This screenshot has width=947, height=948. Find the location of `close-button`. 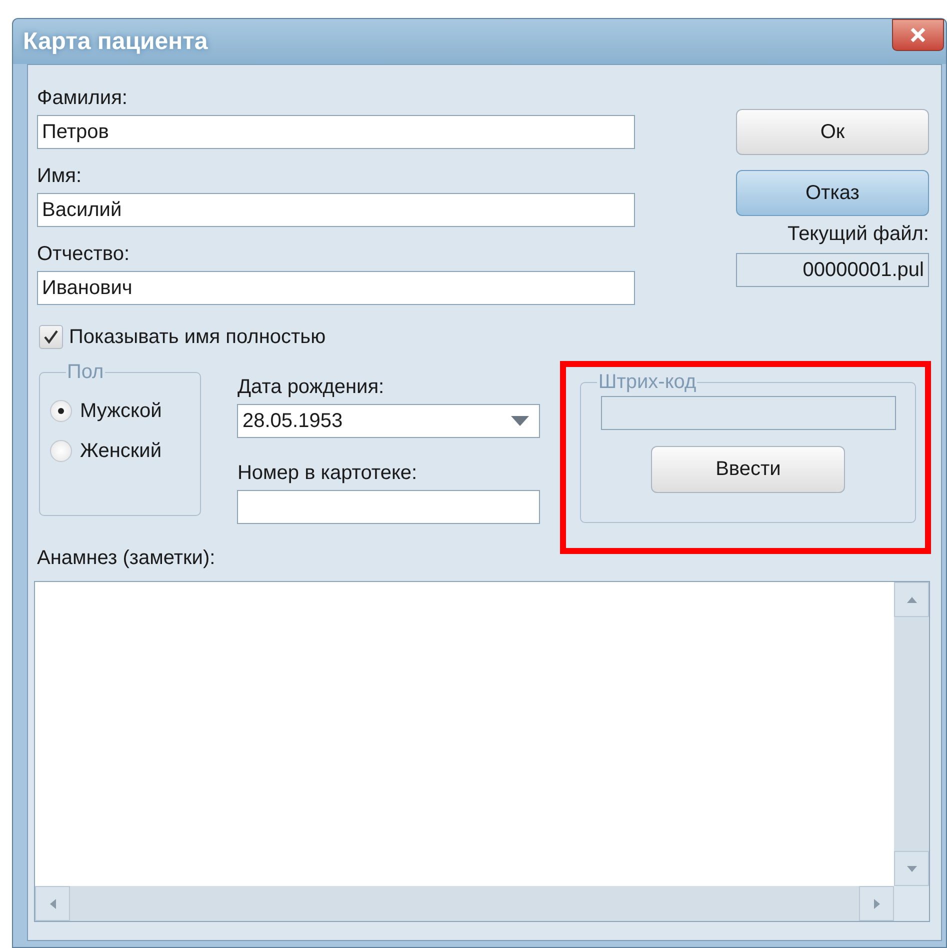

close-button is located at coordinates (918, 35).